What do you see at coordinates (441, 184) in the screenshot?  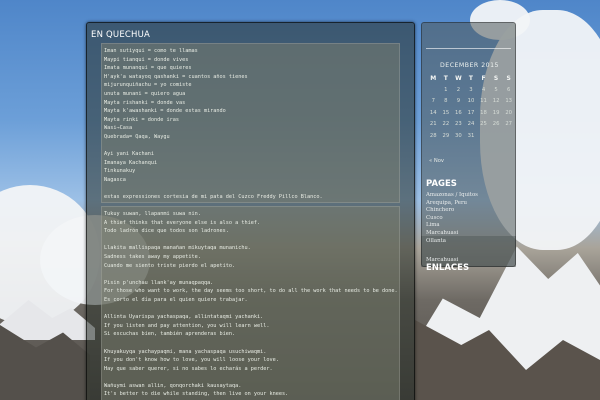 I see `pages-heading: PAGES` at bounding box center [441, 184].